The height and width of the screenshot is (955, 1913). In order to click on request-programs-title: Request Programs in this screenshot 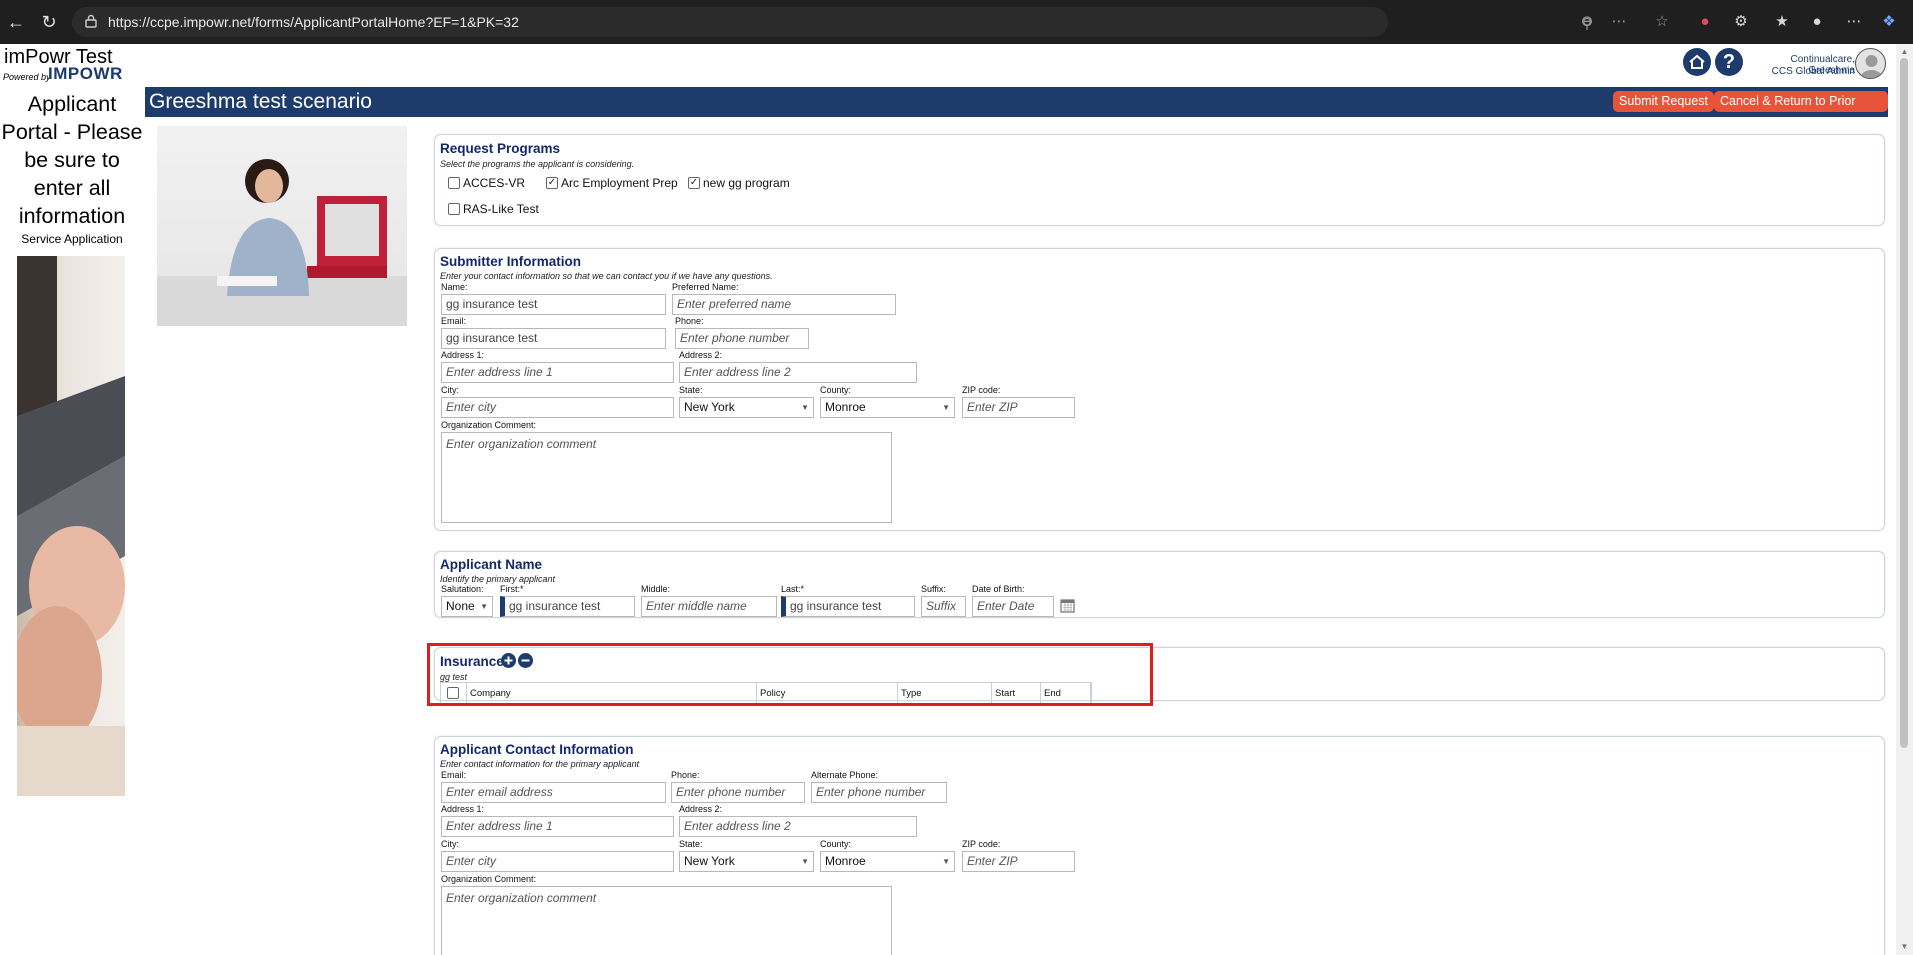, I will do `click(500, 148)`.